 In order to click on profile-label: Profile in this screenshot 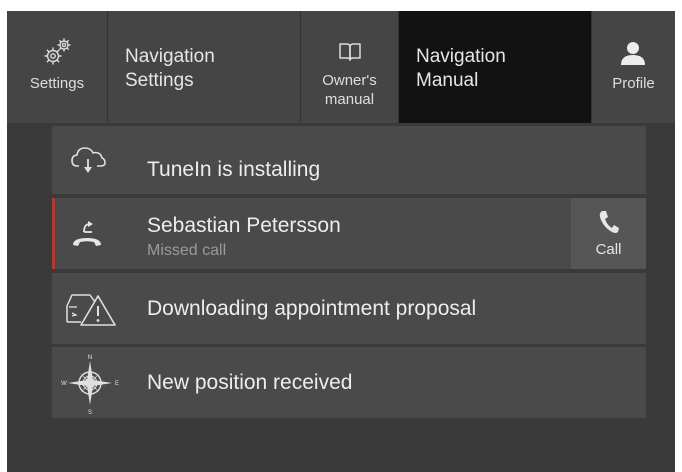, I will do `click(633, 83)`.